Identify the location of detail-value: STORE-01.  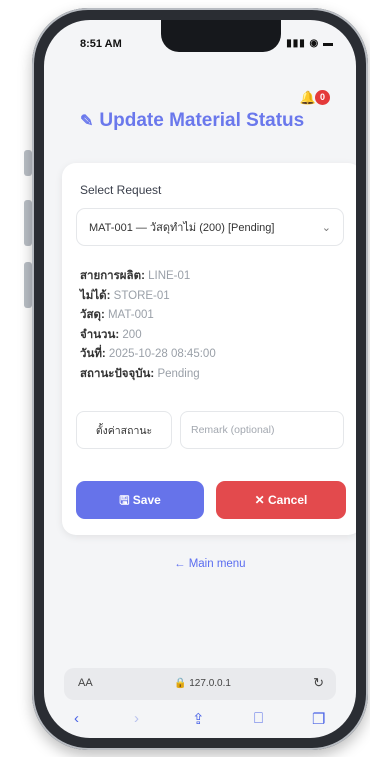
(140, 295).